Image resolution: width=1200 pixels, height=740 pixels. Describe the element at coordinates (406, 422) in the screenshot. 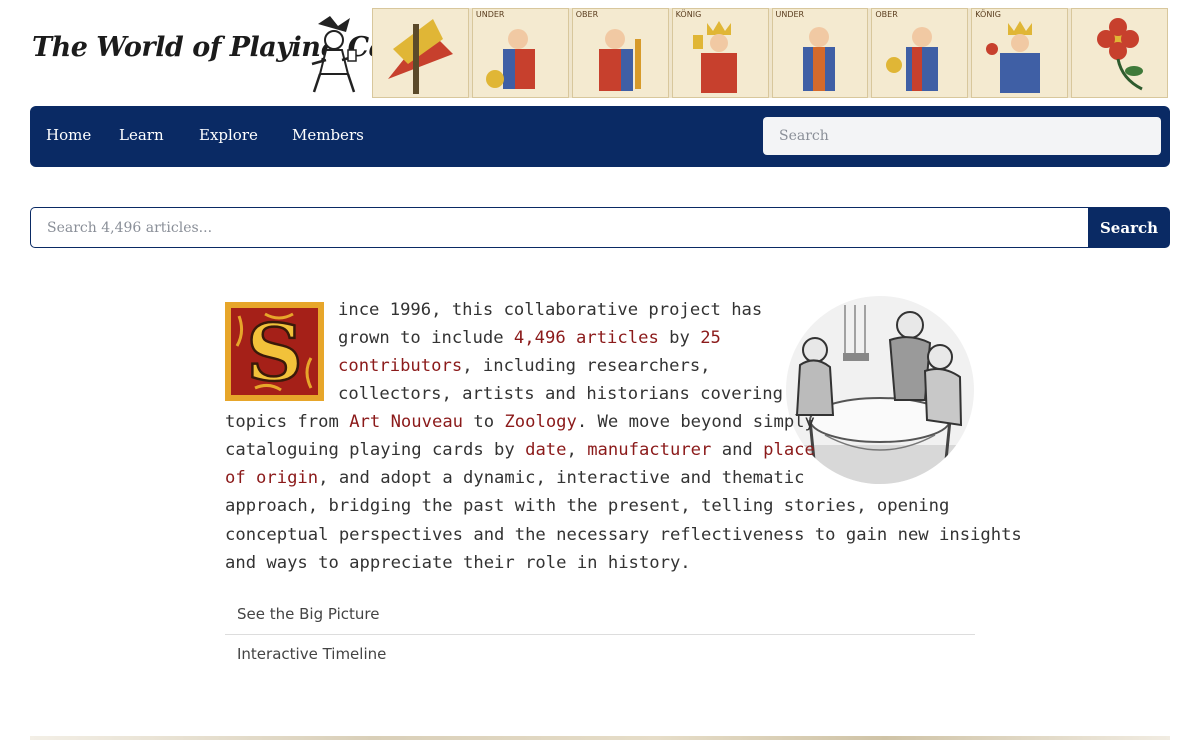

I see `art-nouveau-link: Art Nouveau` at that location.